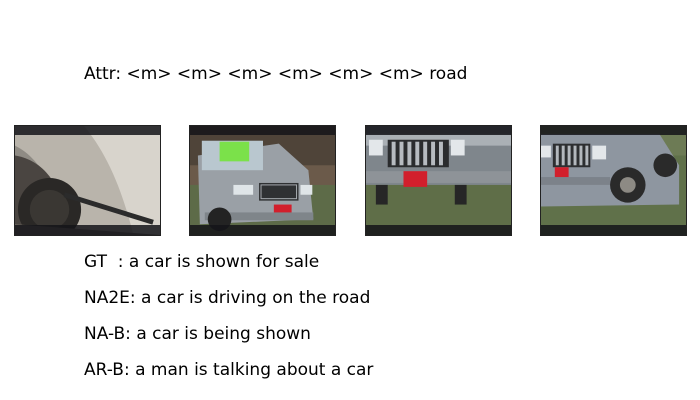 Image resolution: width=700 pixels, height=400 pixels. I want to click on caption-text: a man is talking about a car, so click(254, 370).